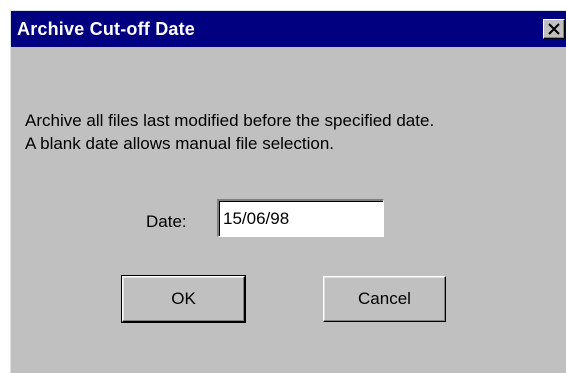 The height and width of the screenshot is (373, 566). I want to click on ok-button: OK, so click(183, 299).